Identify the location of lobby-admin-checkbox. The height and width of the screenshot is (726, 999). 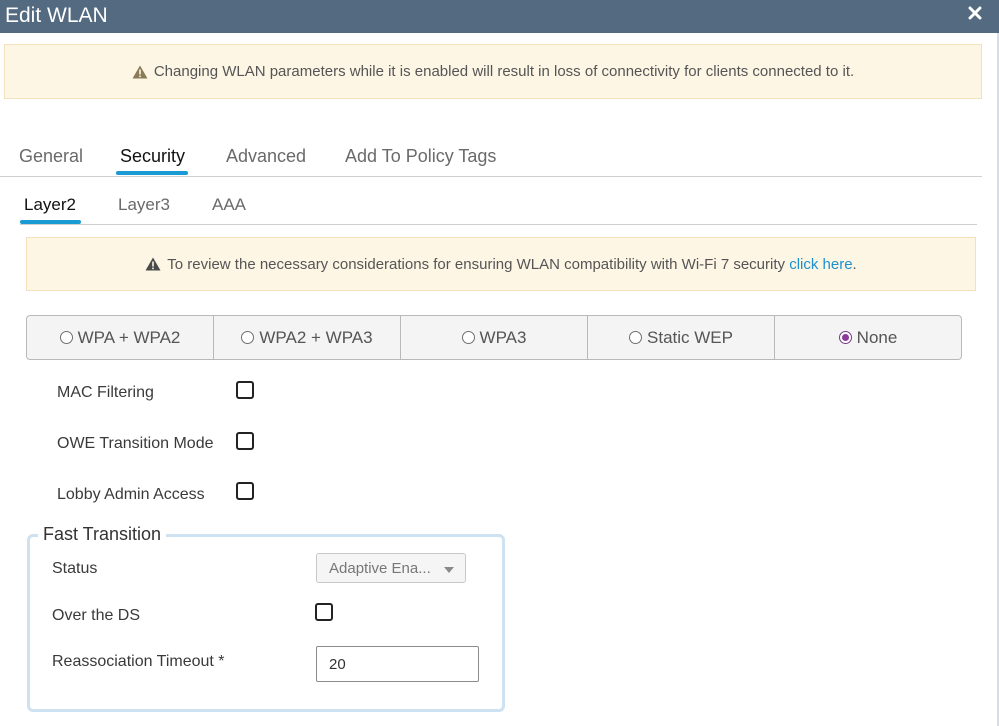
(245, 491).